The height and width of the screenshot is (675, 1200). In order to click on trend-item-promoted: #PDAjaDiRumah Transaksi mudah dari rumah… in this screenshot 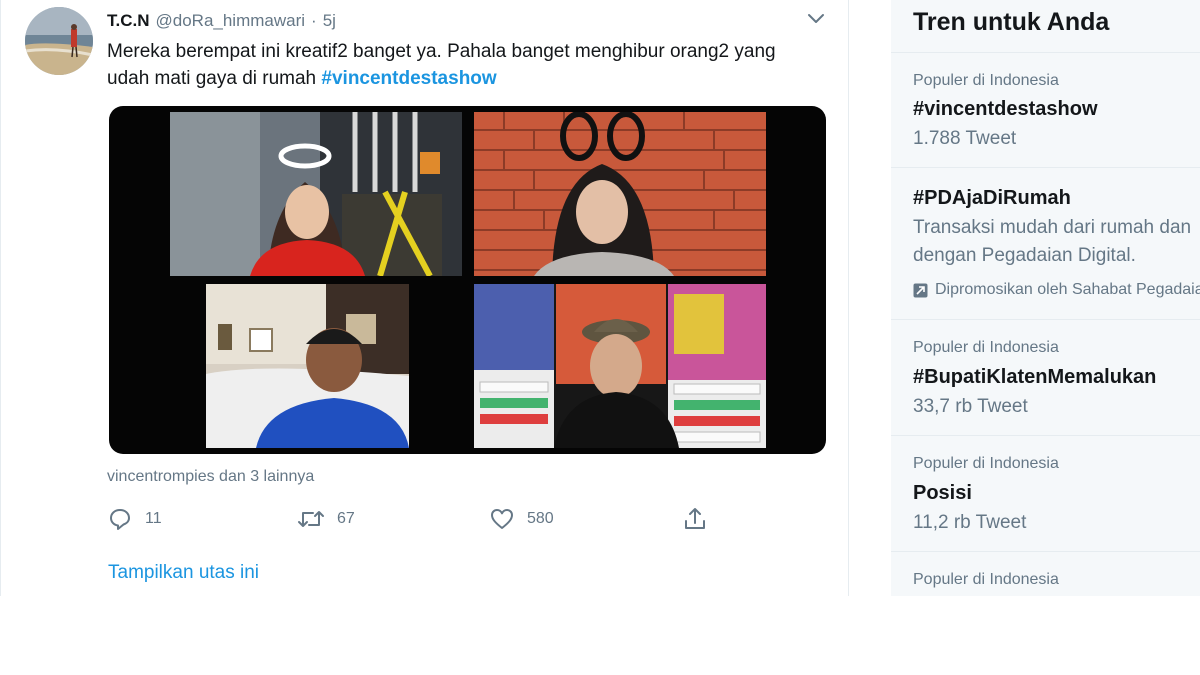, I will do `click(1045, 243)`.